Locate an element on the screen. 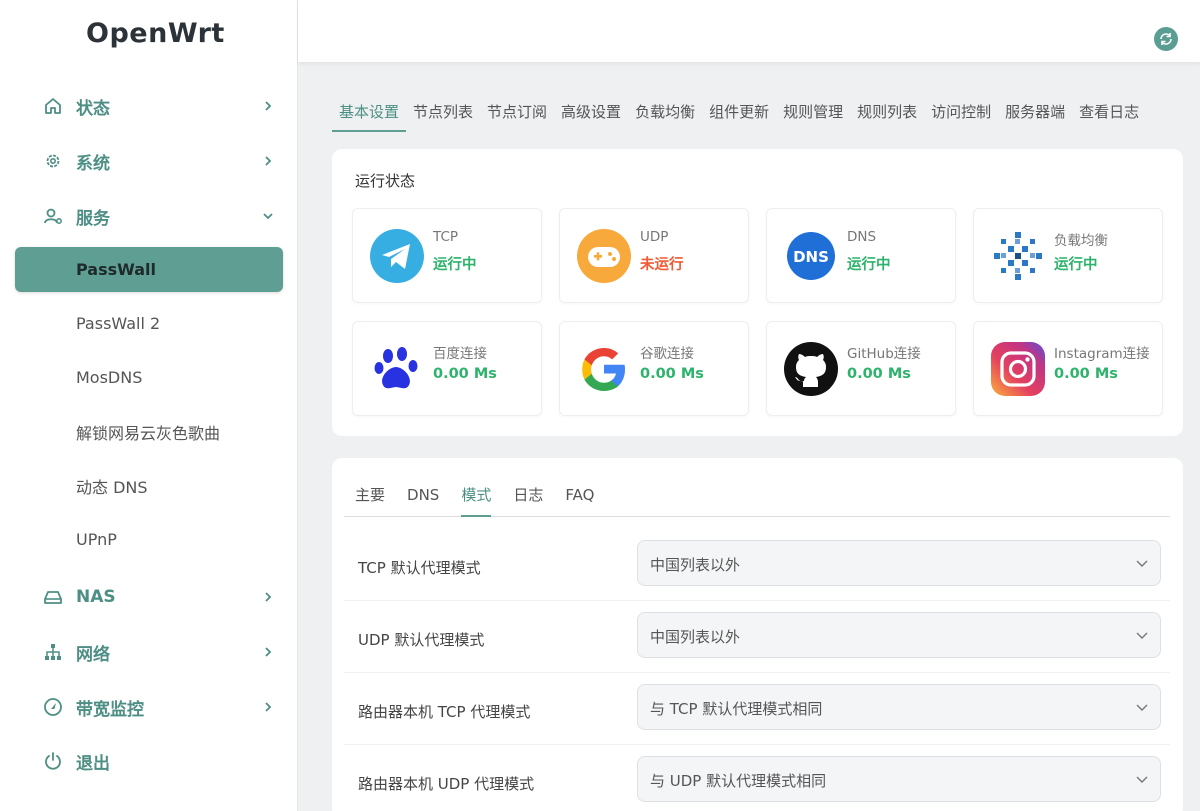 The image size is (1200, 811). svg-text: DNS is located at coordinates (811, 257).